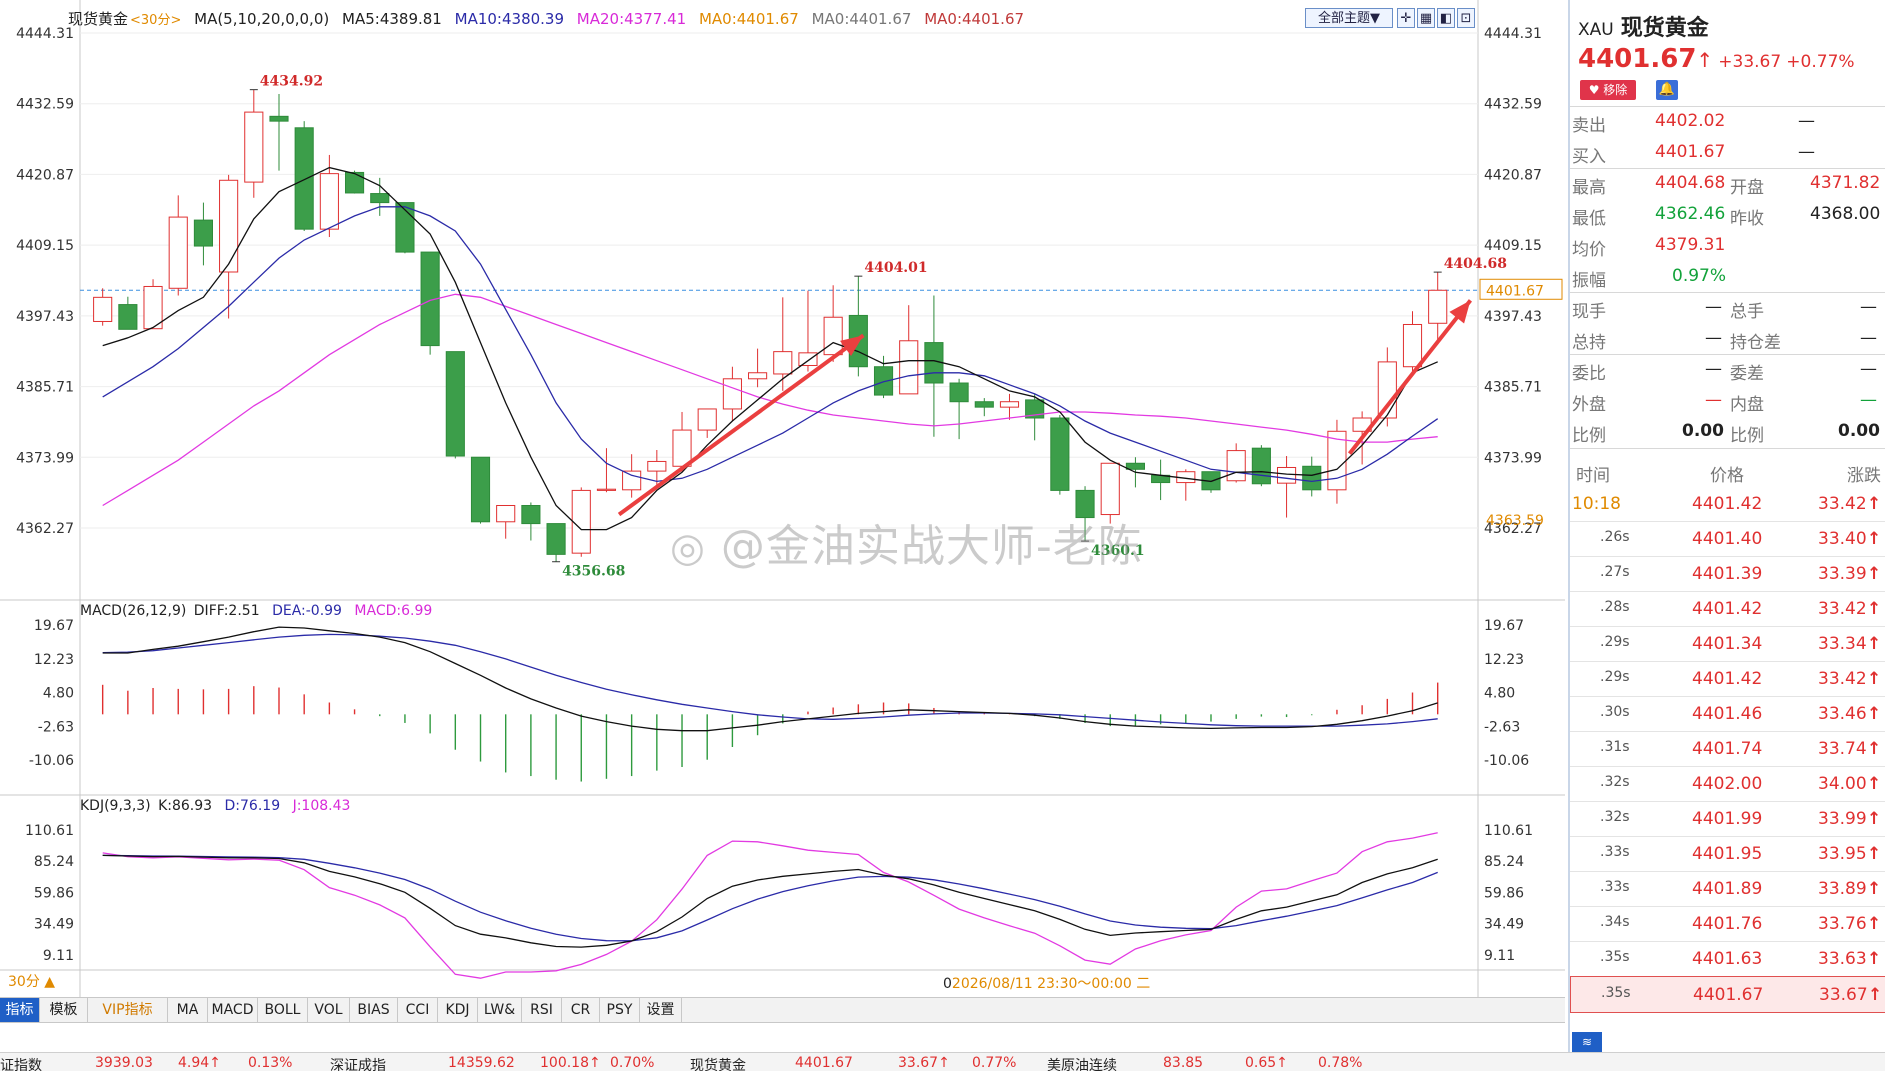 This screenshot has width=1885, height=1071. What do you see at coordinates (54, 626) in the screenshot?
I see `macd-axis-label-left: 19.67` at bounding box center [54, 626].